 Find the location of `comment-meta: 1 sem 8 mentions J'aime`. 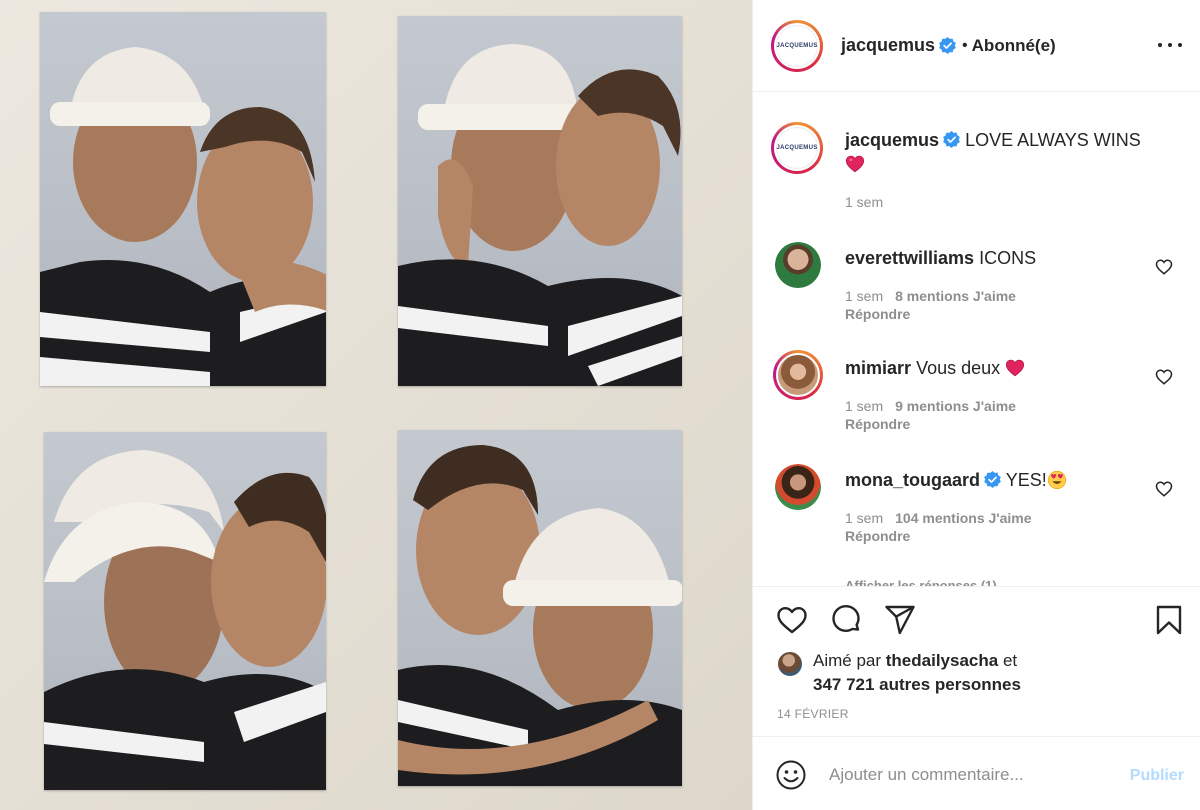

comment-meta: 1 sem 8 mentions J'aime is located at coordinates (930, 296).